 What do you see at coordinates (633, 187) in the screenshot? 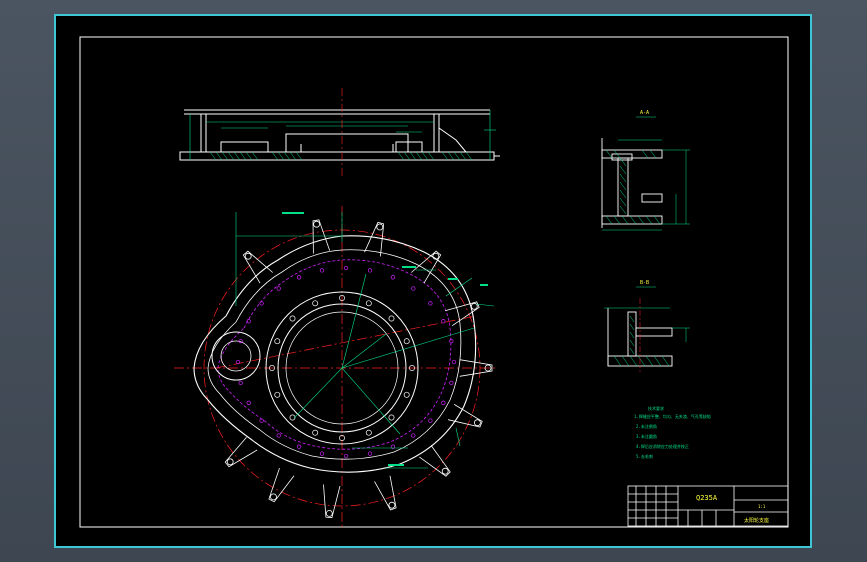
I see `section-a-hatch` at bounding box center [633, 187].